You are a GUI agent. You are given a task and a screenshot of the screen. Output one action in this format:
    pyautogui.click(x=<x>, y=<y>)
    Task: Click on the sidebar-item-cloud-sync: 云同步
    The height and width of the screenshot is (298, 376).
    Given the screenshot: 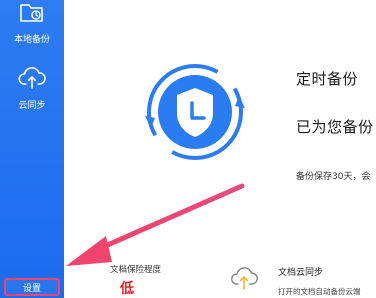 What is the action you would take?
    pyautogui.click(x=32, y=89)
    